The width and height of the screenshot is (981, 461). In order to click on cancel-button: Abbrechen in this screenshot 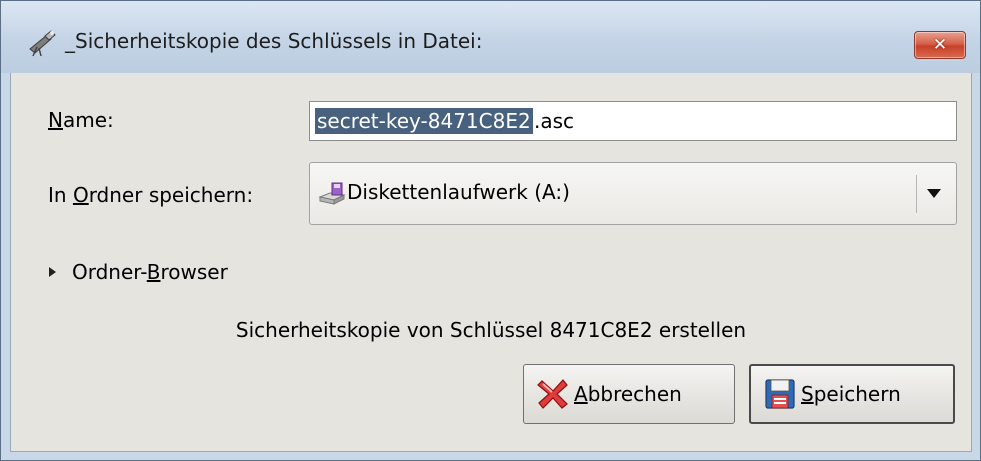, I will do `click(629, 394)`.